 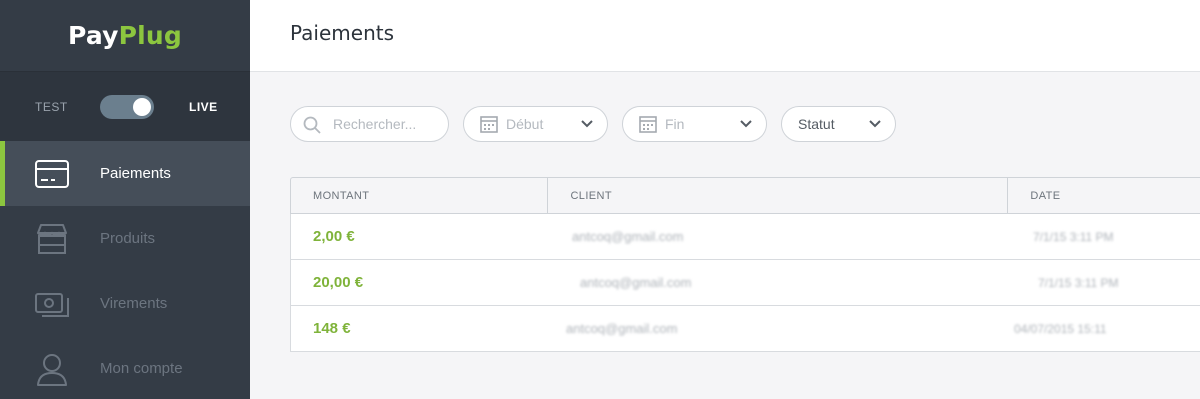 I want to click on filter-bar: Rechercher... Début Fin Statut, so click(x=593, y=124).